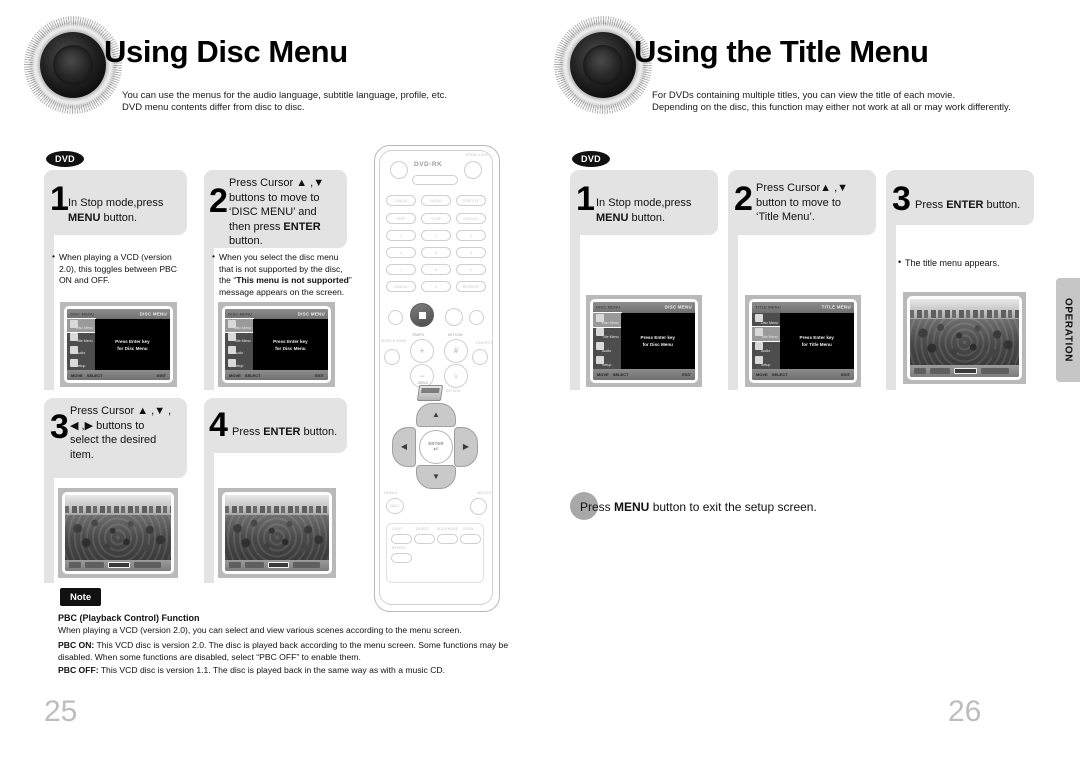 The width and height of the screenshot is (1080, 763). I want to click on remote-zoom-label: ZOOM, so click(468, 529).